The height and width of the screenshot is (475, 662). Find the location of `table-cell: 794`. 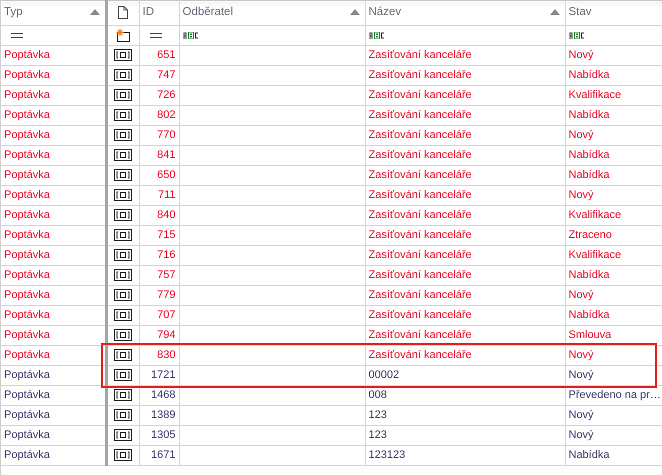

table-cell: 794 is located at coordinates (166, 335).